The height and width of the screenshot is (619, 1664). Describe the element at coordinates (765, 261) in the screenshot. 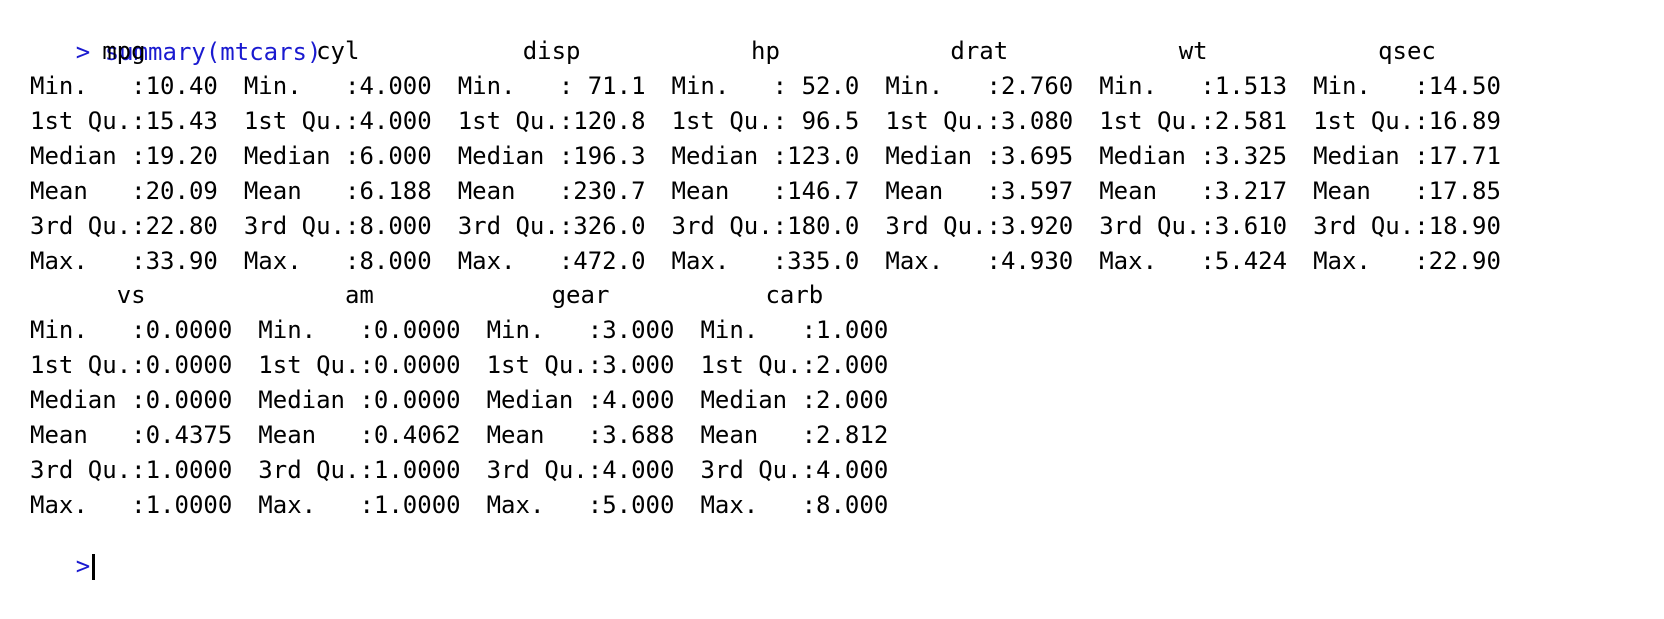

I see `summary-cell: Max. :335.0` at that location.